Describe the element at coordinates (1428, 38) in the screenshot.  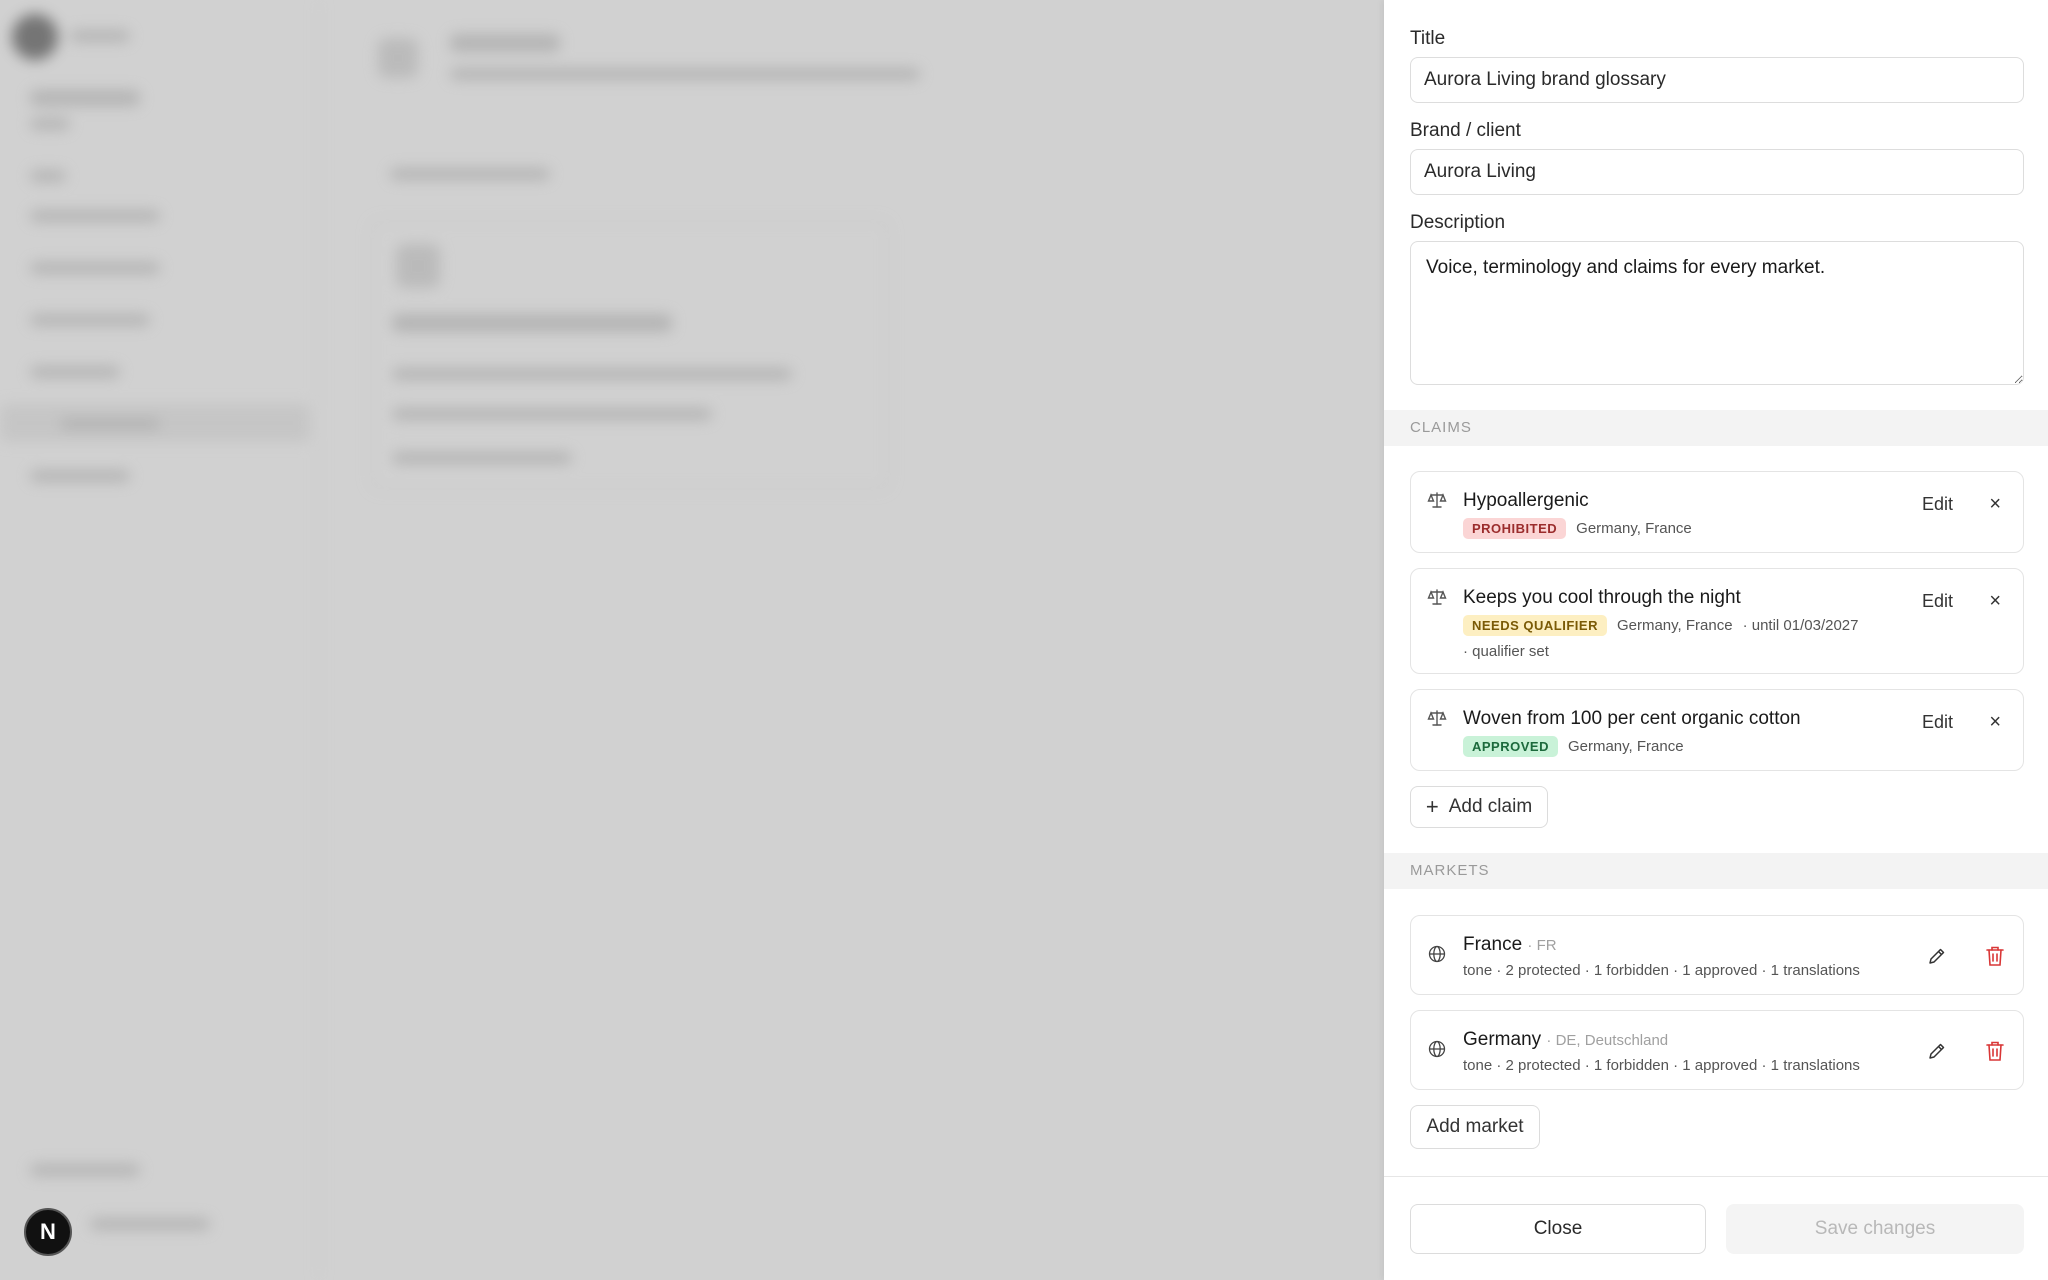
I see `title-label: Title` at that location.